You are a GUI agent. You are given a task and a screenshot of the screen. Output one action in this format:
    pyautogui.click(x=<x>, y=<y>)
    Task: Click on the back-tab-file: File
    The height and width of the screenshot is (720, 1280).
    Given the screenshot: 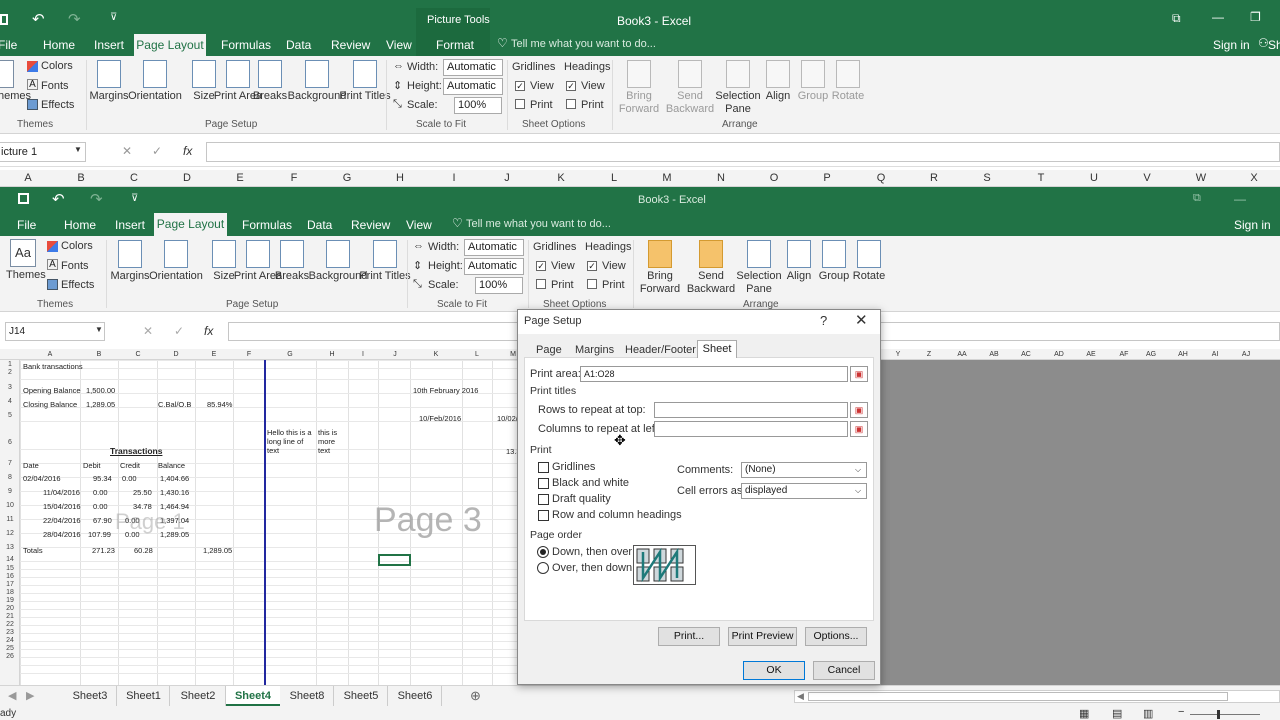 What is the action you would take?
    pyautogui.click(x=8, y=45)
    